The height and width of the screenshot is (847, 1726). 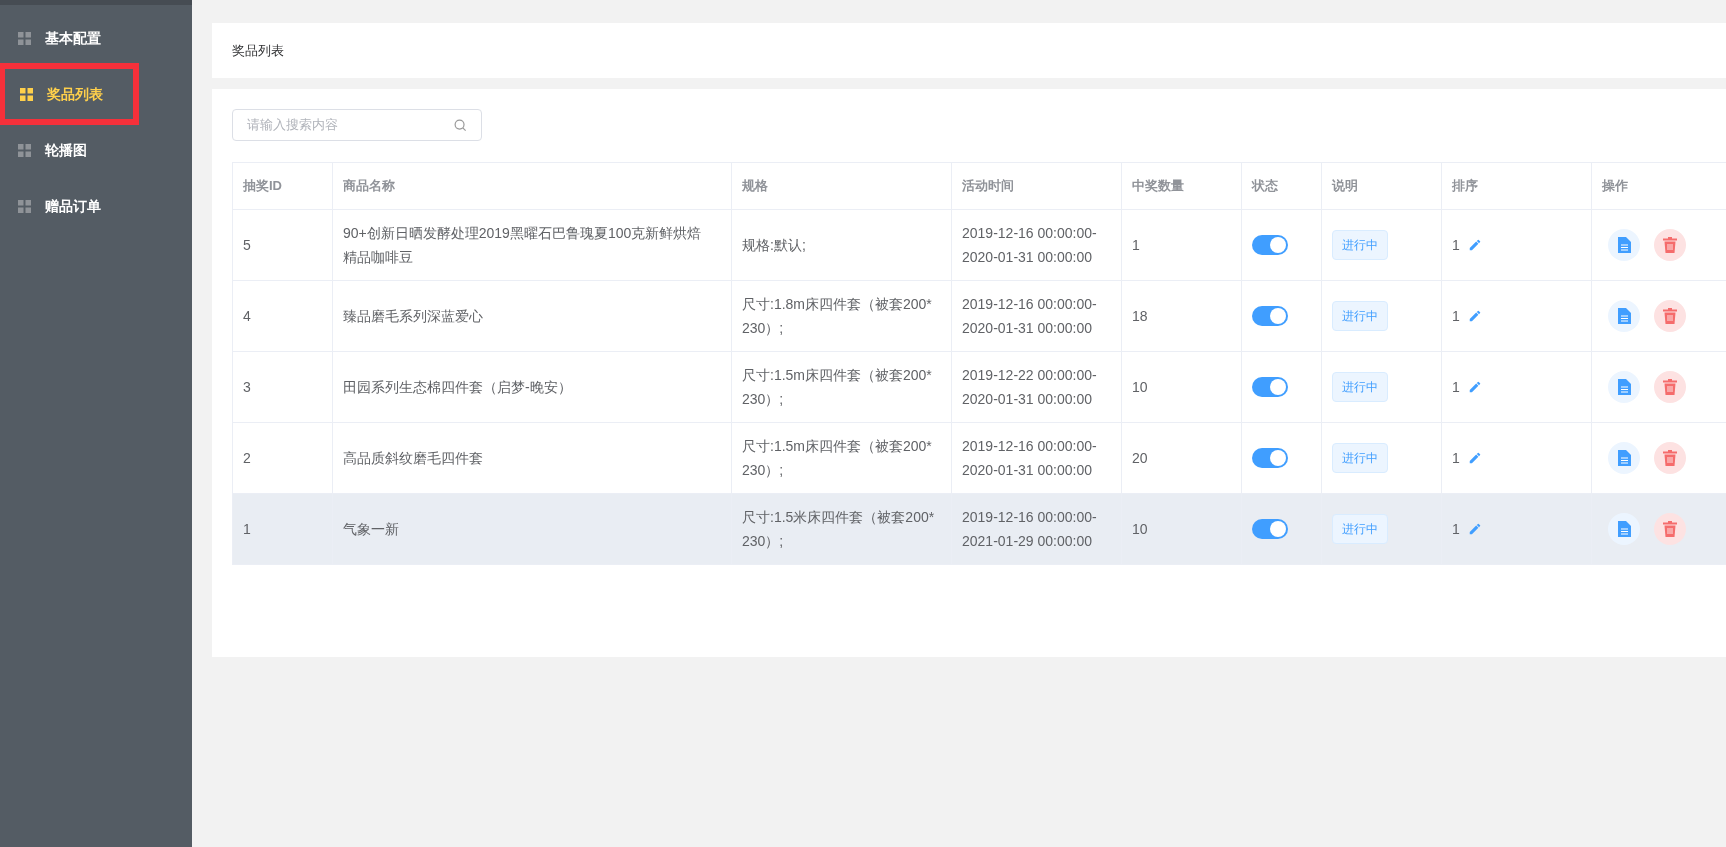 What do you see at coordinates (979, 529) in the screenshot?
I see `table-row: 1 气象一新 尺寸:1.5米床四件套（被套200*230）; 2019-12-16 00:00:00- 2021-01-29 00:00:00 10 进行中 1` at bounding box center [979, 529].